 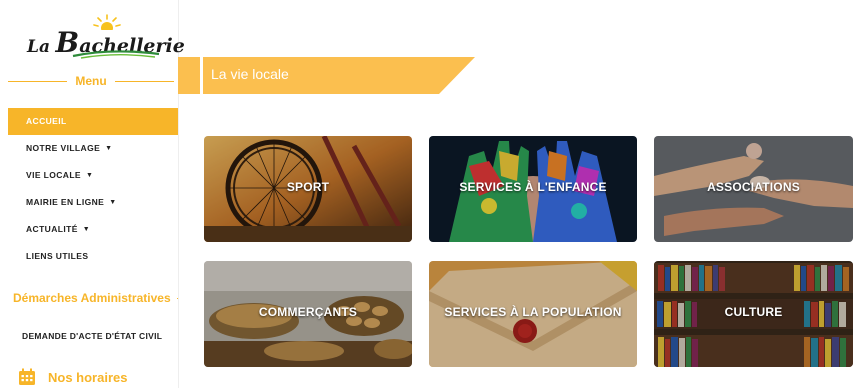 I want to click on nav-item-accueil: ACCUEIL, so click(x=93, y=121).